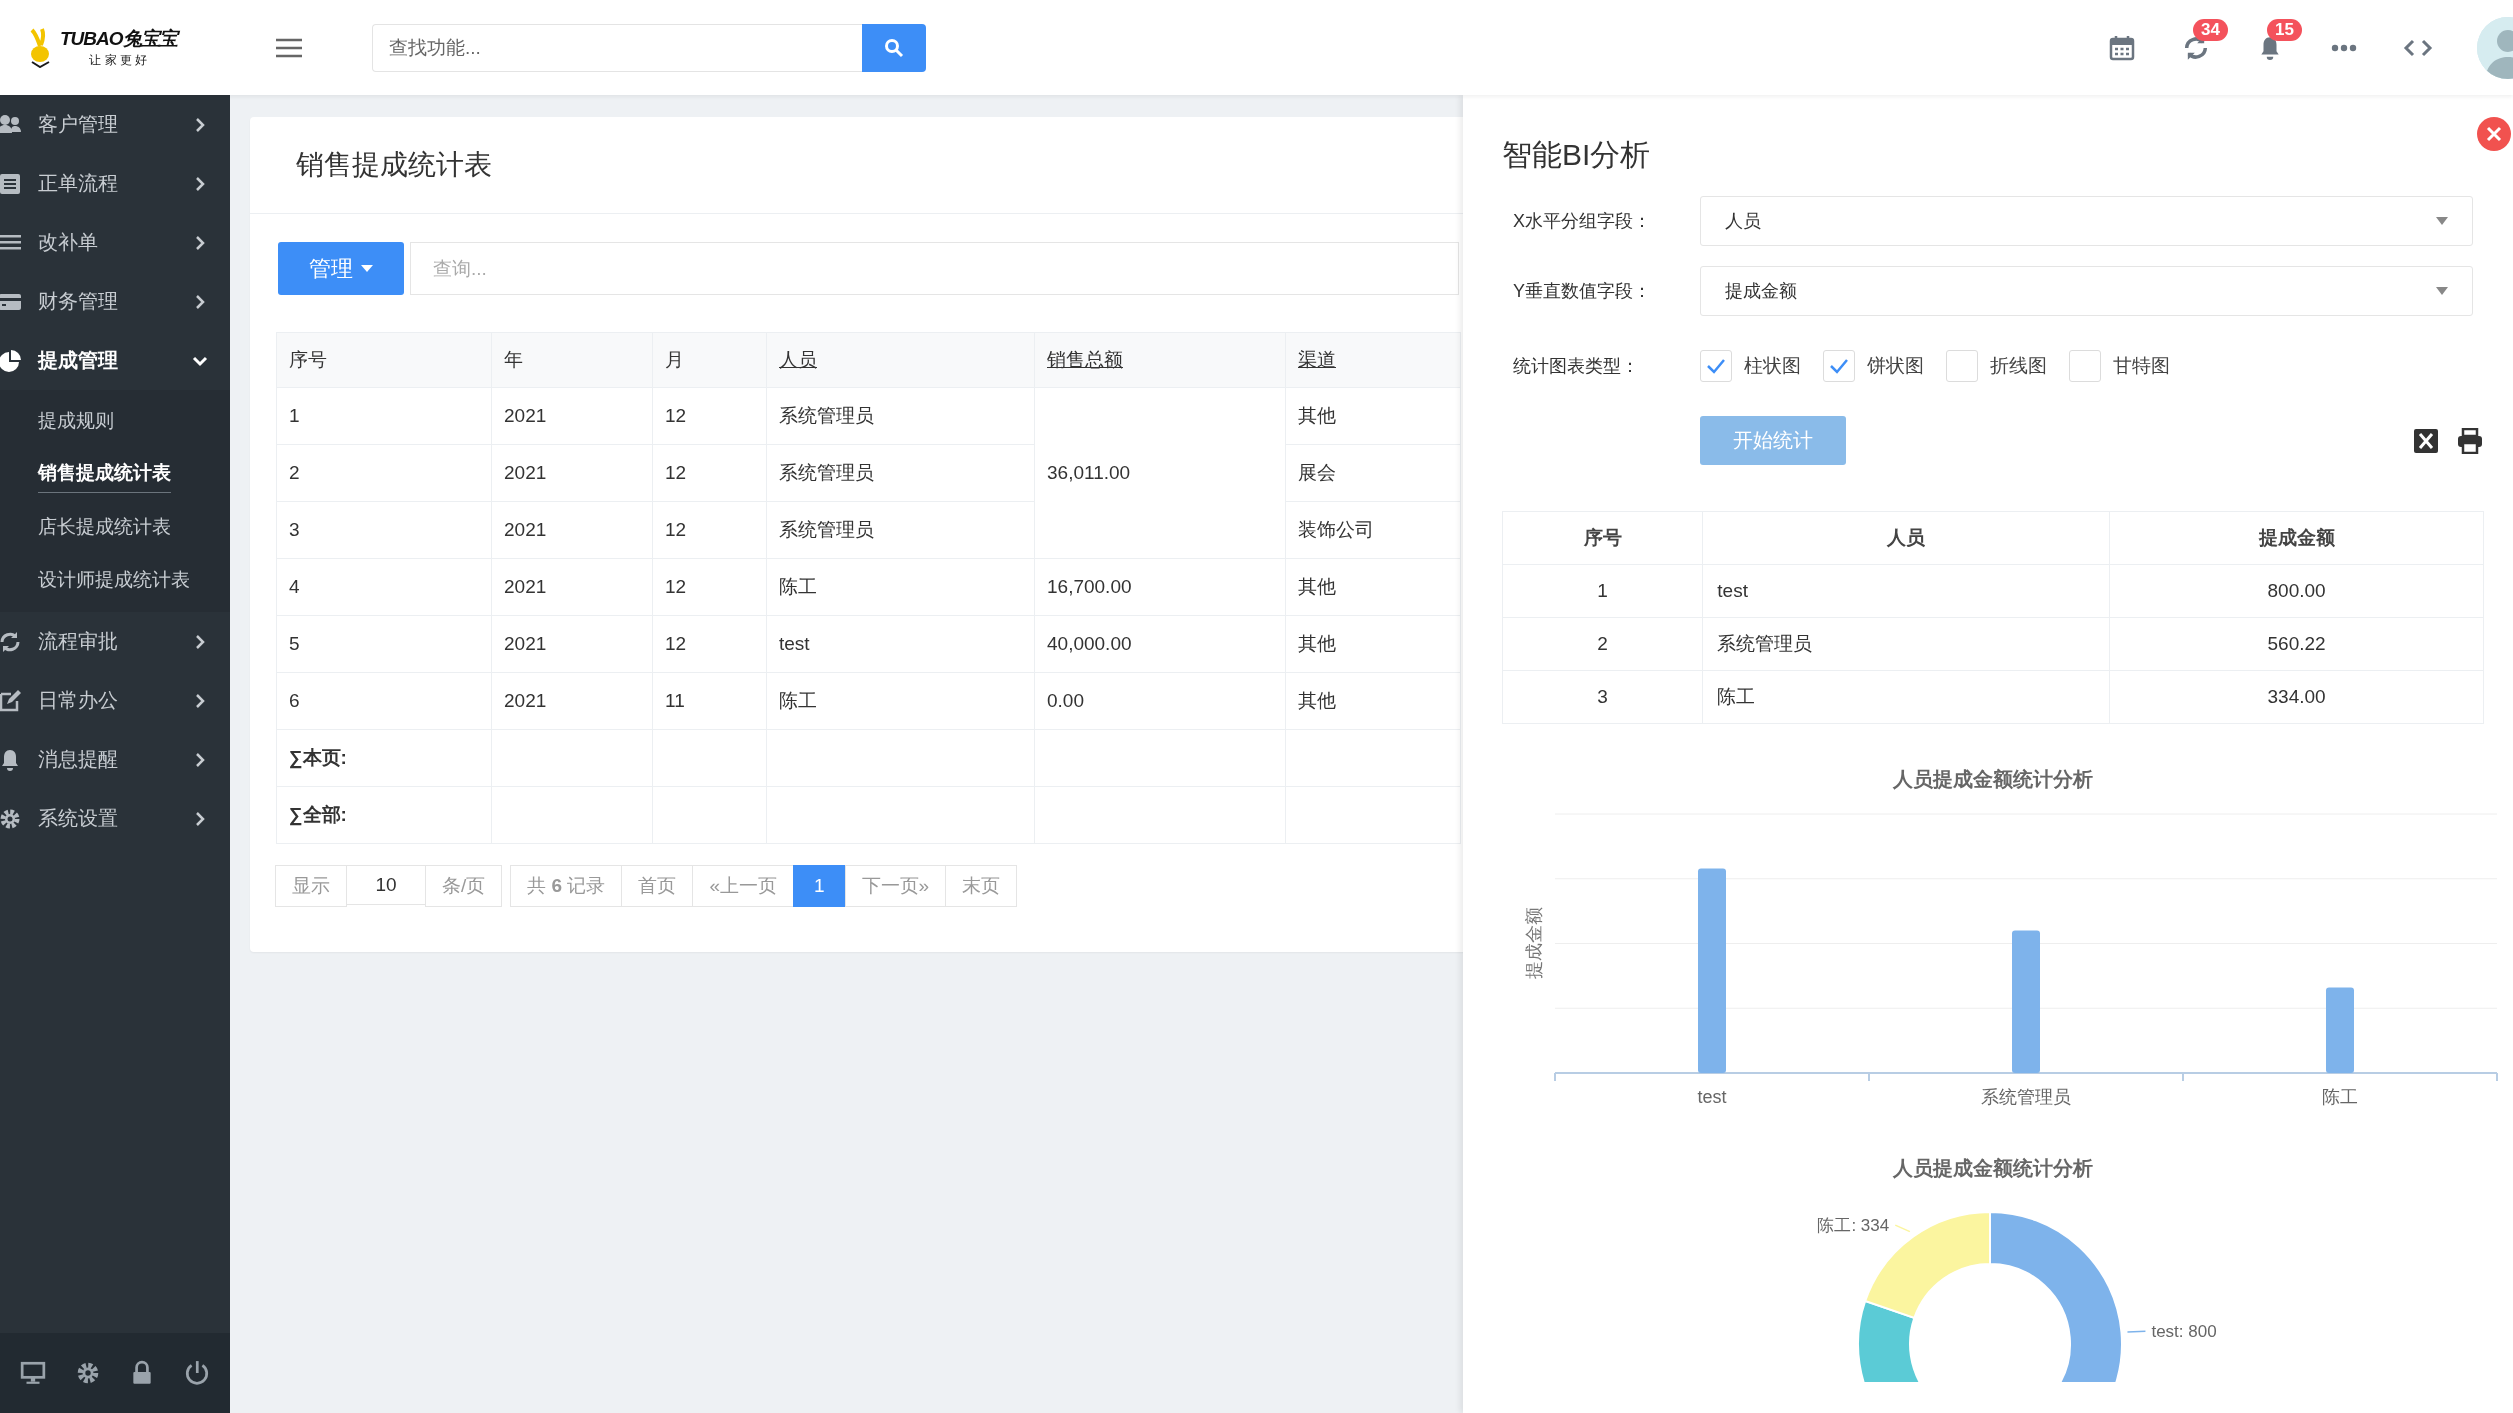 The height and width of the screenshot is (1413, 2513). I want to click on column-header: 月, so click(709, 360).